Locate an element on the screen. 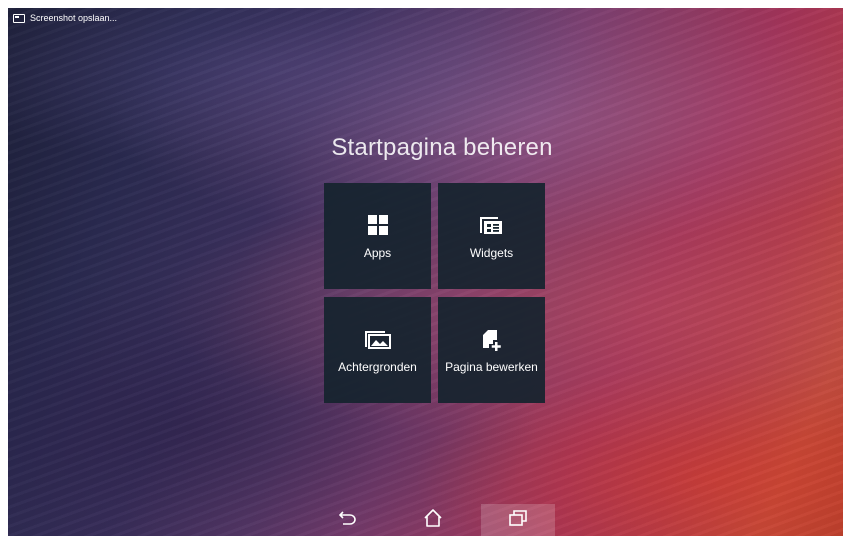  navigation-bar is located at coordinates (425, 520).